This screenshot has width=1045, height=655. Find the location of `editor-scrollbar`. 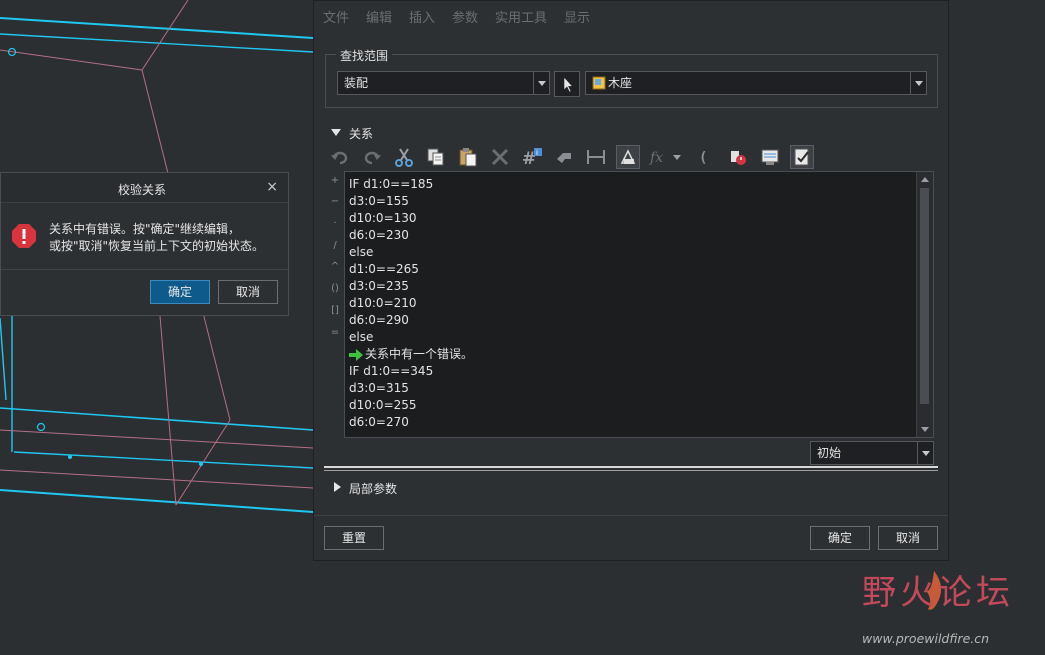

editor-scrollbar is located at coordinates (924, 304).